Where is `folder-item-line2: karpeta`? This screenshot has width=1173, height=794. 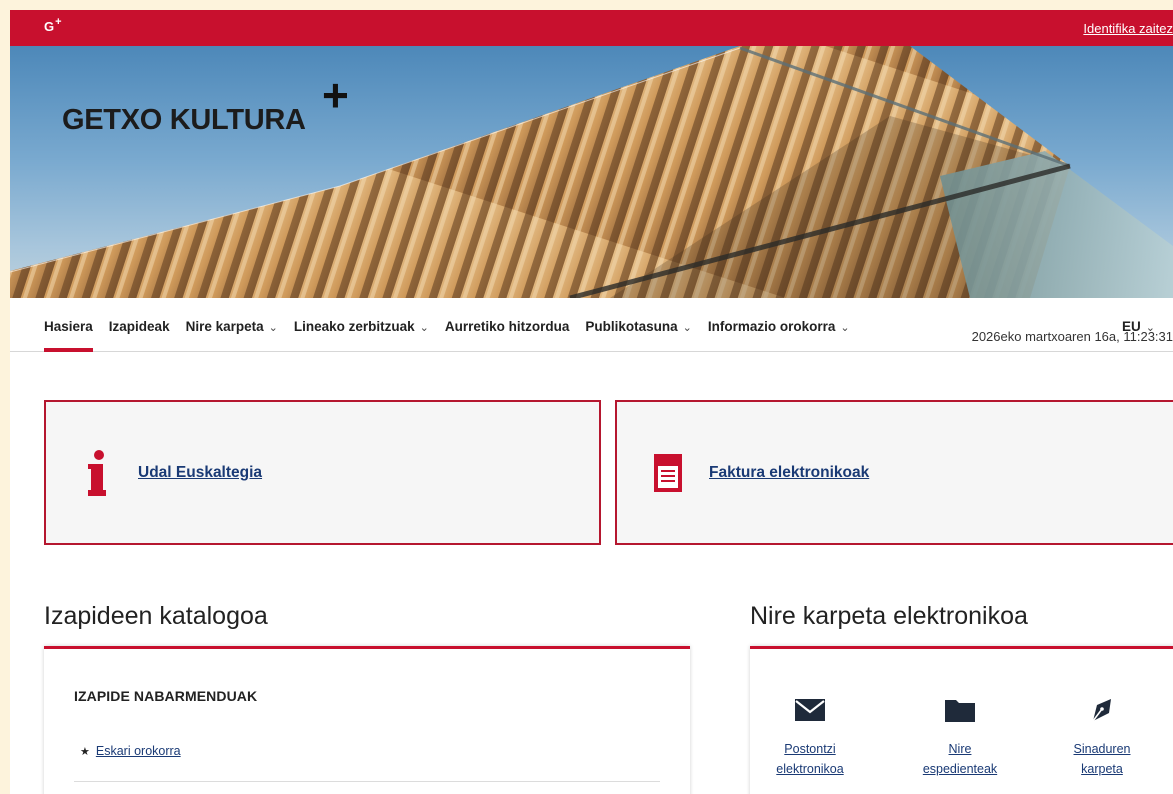 folder-item-line2: karpeta is located at coordinates (1102, 769).